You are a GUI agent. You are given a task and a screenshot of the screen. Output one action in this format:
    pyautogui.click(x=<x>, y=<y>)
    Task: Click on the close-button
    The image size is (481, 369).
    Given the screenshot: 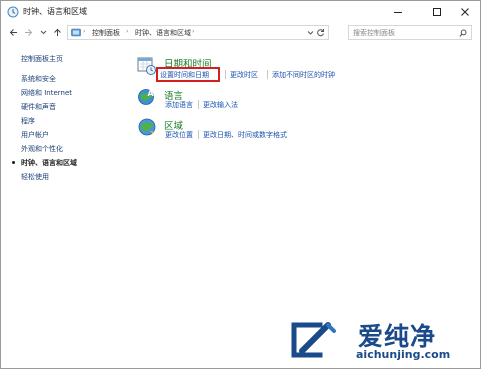 What is the action you would take?
    pyautogui.click(x=465, y=12)
    